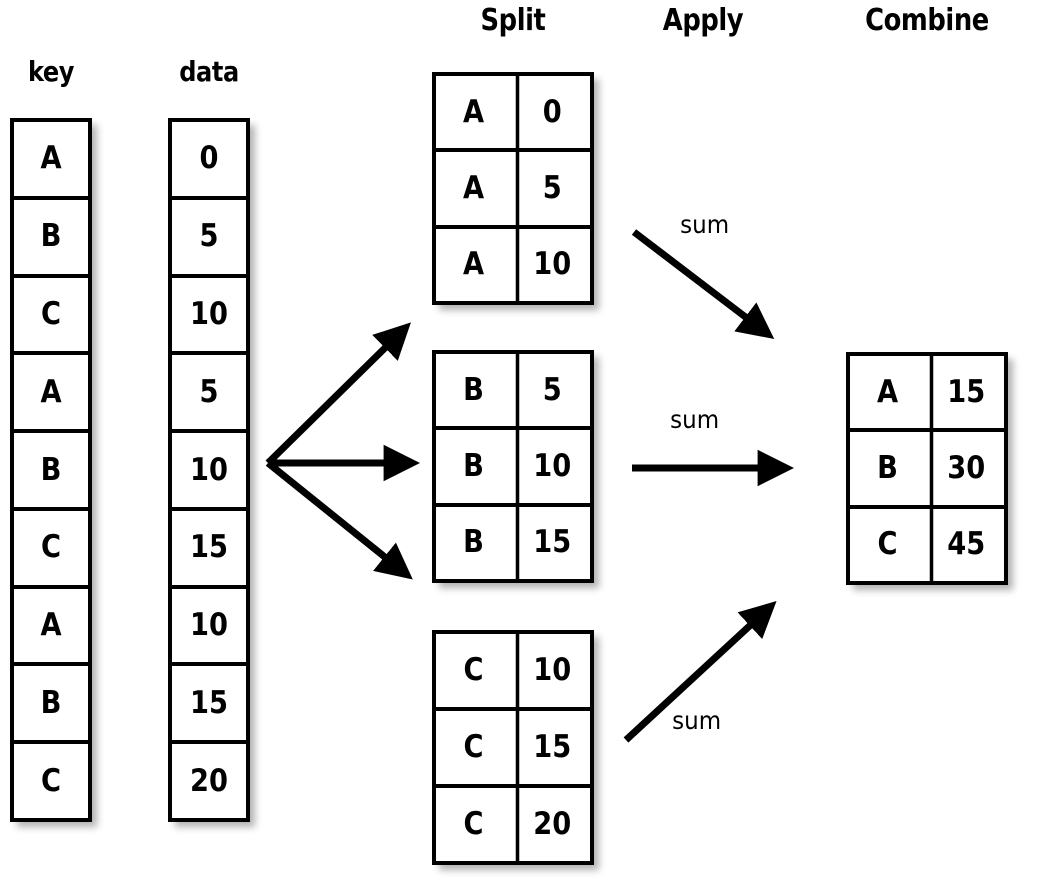  What do you see at coordinates (705, 224) in the screenshot?
I see `apply-label-a: sum` at bounding box center [705, 224].